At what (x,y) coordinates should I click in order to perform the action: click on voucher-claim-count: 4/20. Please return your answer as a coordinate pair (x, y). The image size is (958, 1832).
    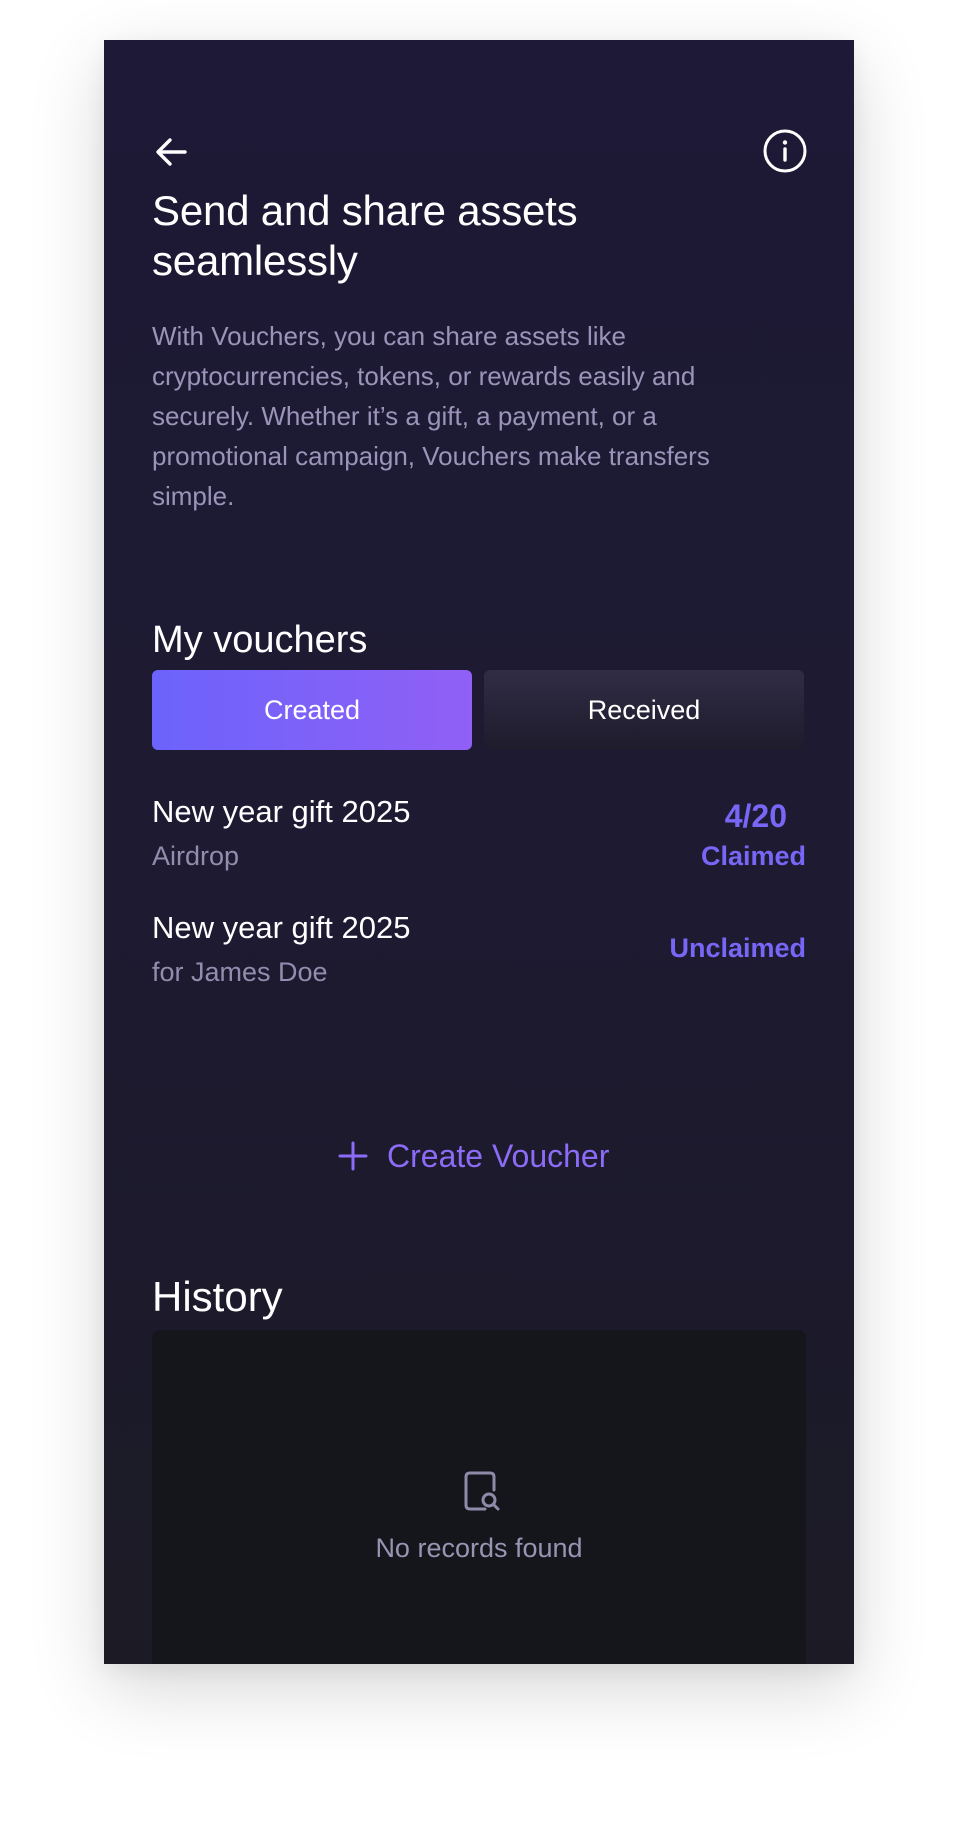
    Looking at the image, I should click on (755, 816).